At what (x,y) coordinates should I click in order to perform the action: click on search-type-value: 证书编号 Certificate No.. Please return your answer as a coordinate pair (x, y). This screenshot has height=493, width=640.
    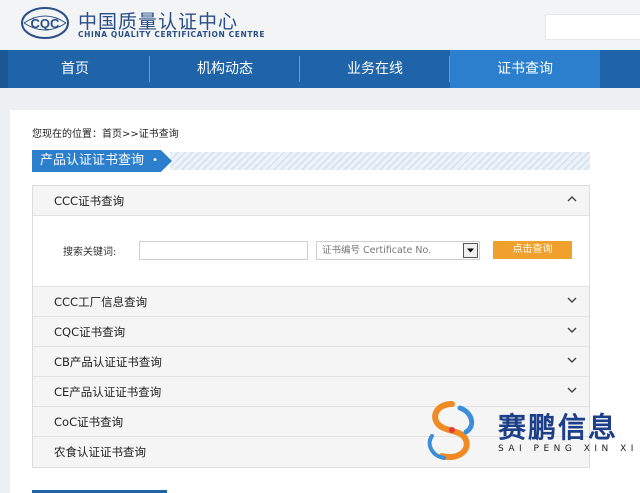
    Looking at the image, I should click on (377, 250).